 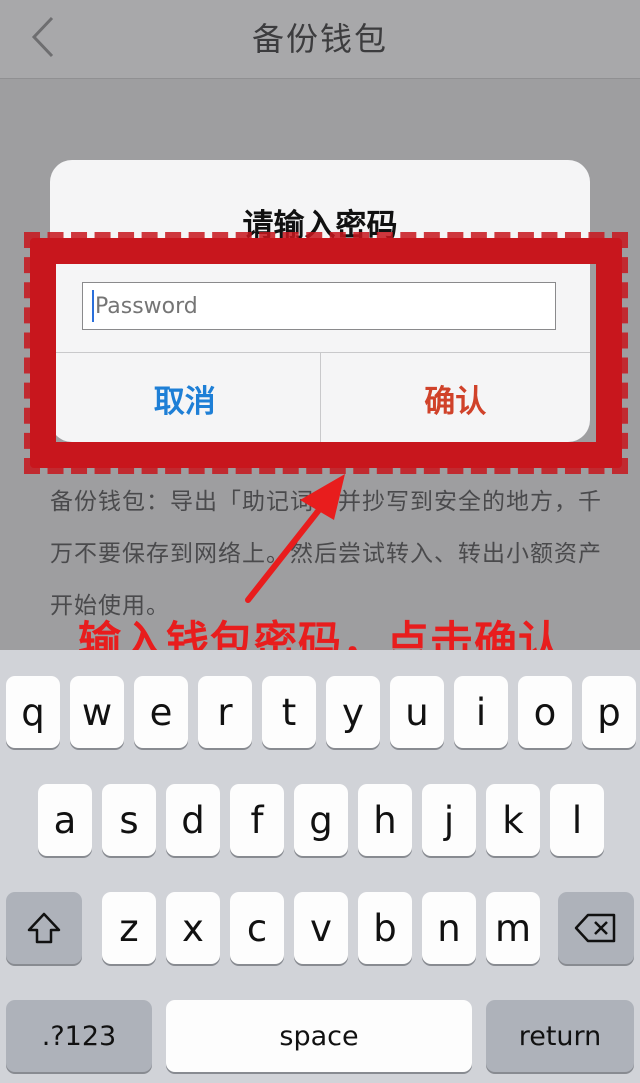 I want to click on key-a: a, so click(x=65, y=820).